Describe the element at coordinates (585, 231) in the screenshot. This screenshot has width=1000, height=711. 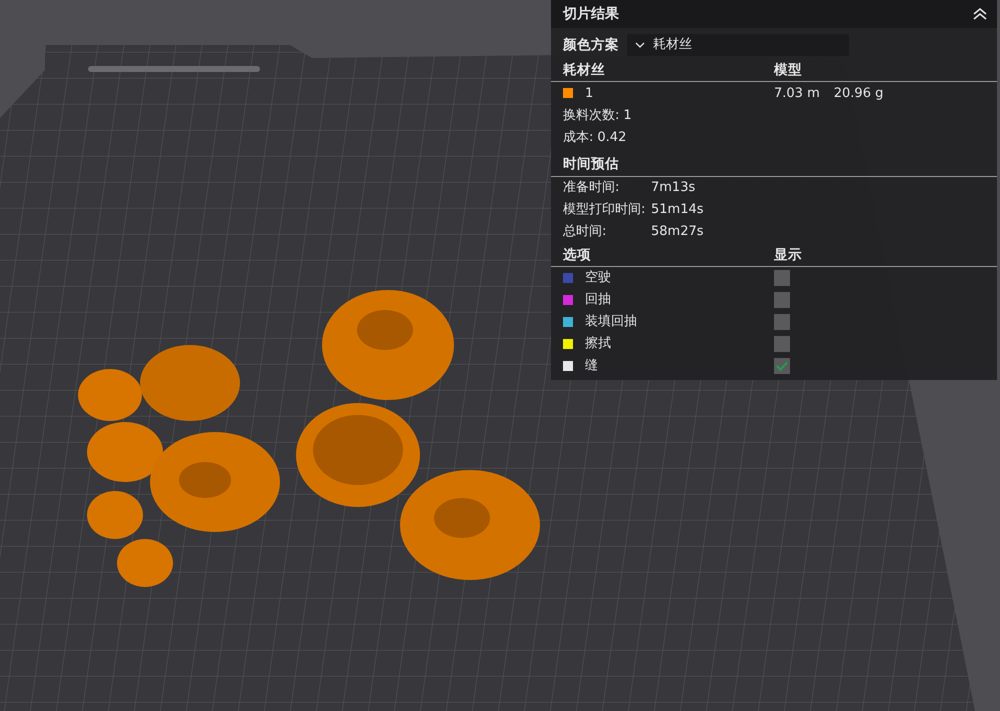
I see `time-label: 总时间:` at that location.